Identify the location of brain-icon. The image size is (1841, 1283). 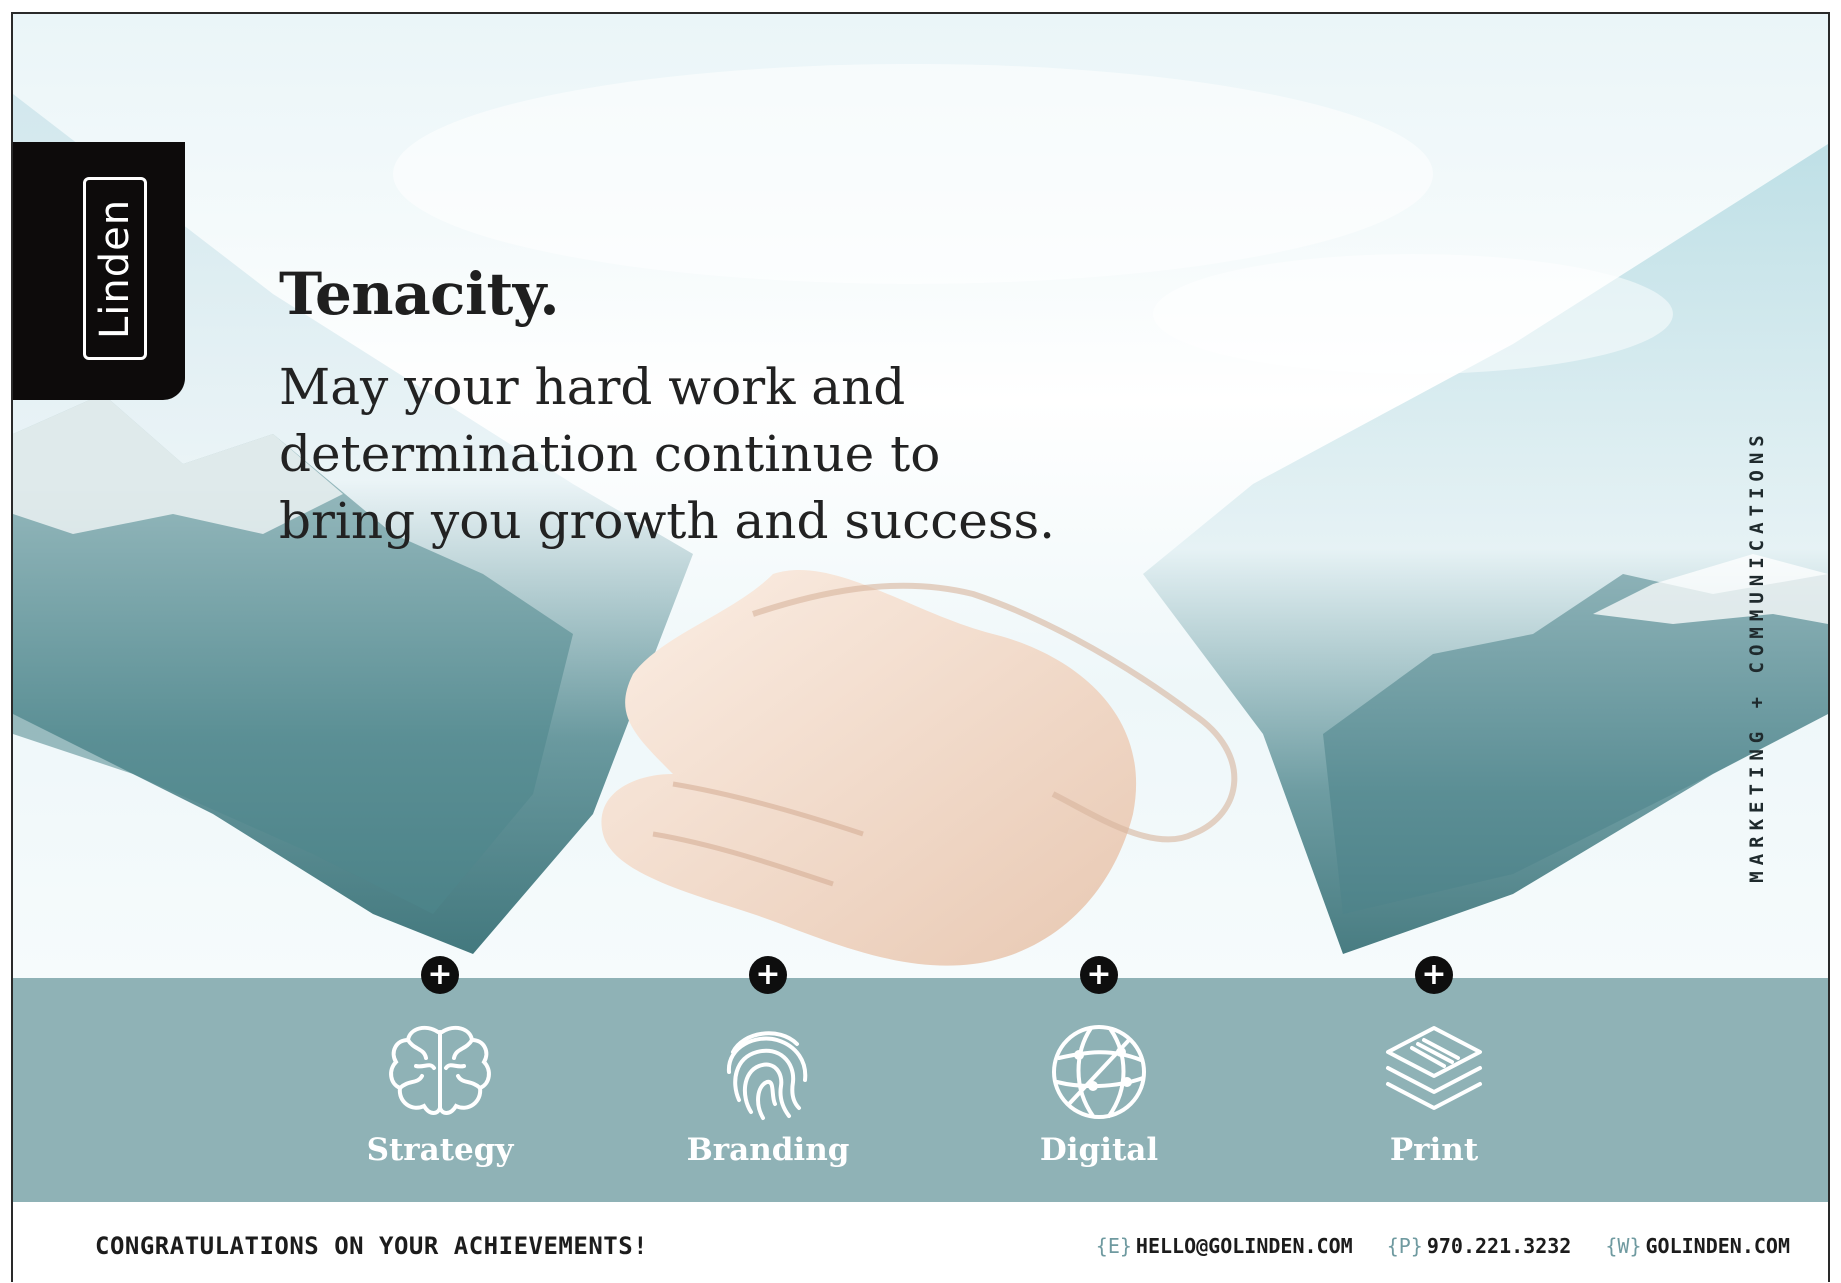
(440, 1070).